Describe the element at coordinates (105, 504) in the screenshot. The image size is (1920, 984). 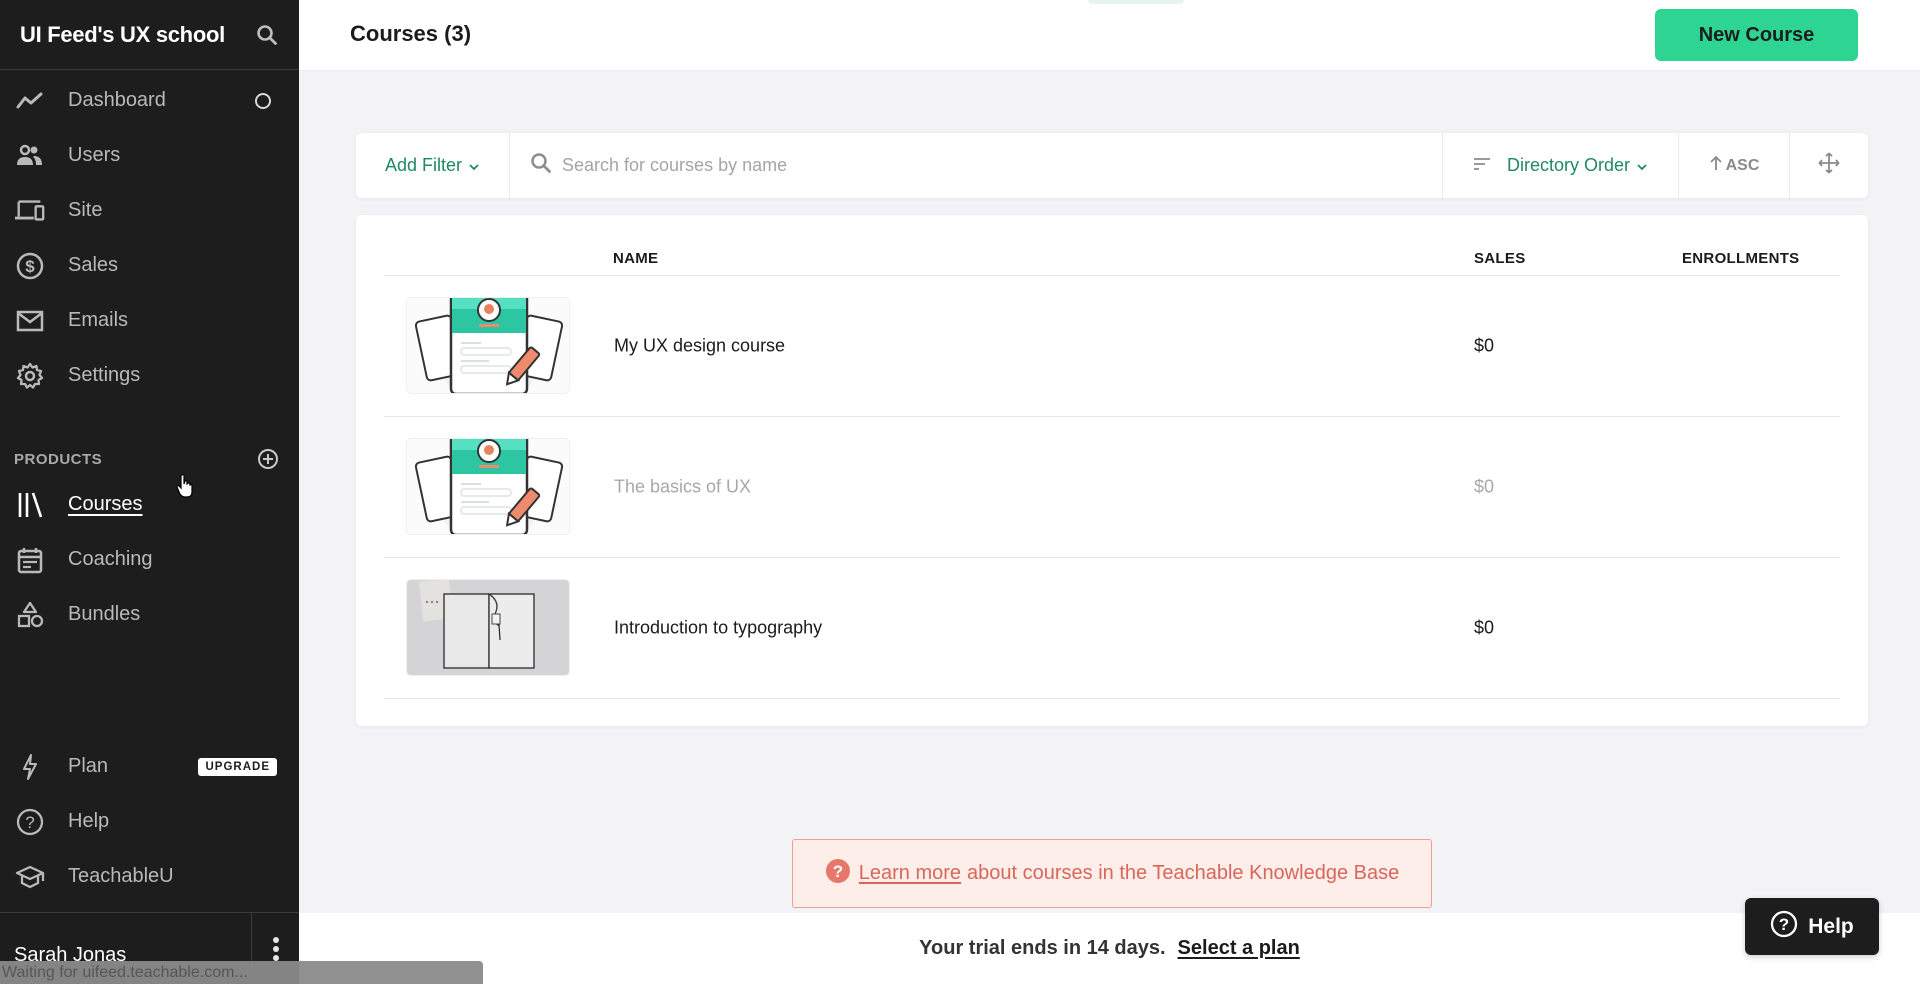
I see `sidebar-item-label: Courses` at that location.